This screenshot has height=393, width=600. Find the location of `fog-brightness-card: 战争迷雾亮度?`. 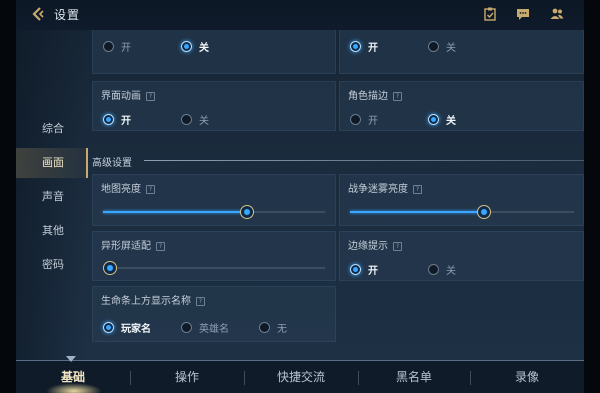

fog-brightness-card: 战争迷雾亮度? is located at coordinates (461, 200).